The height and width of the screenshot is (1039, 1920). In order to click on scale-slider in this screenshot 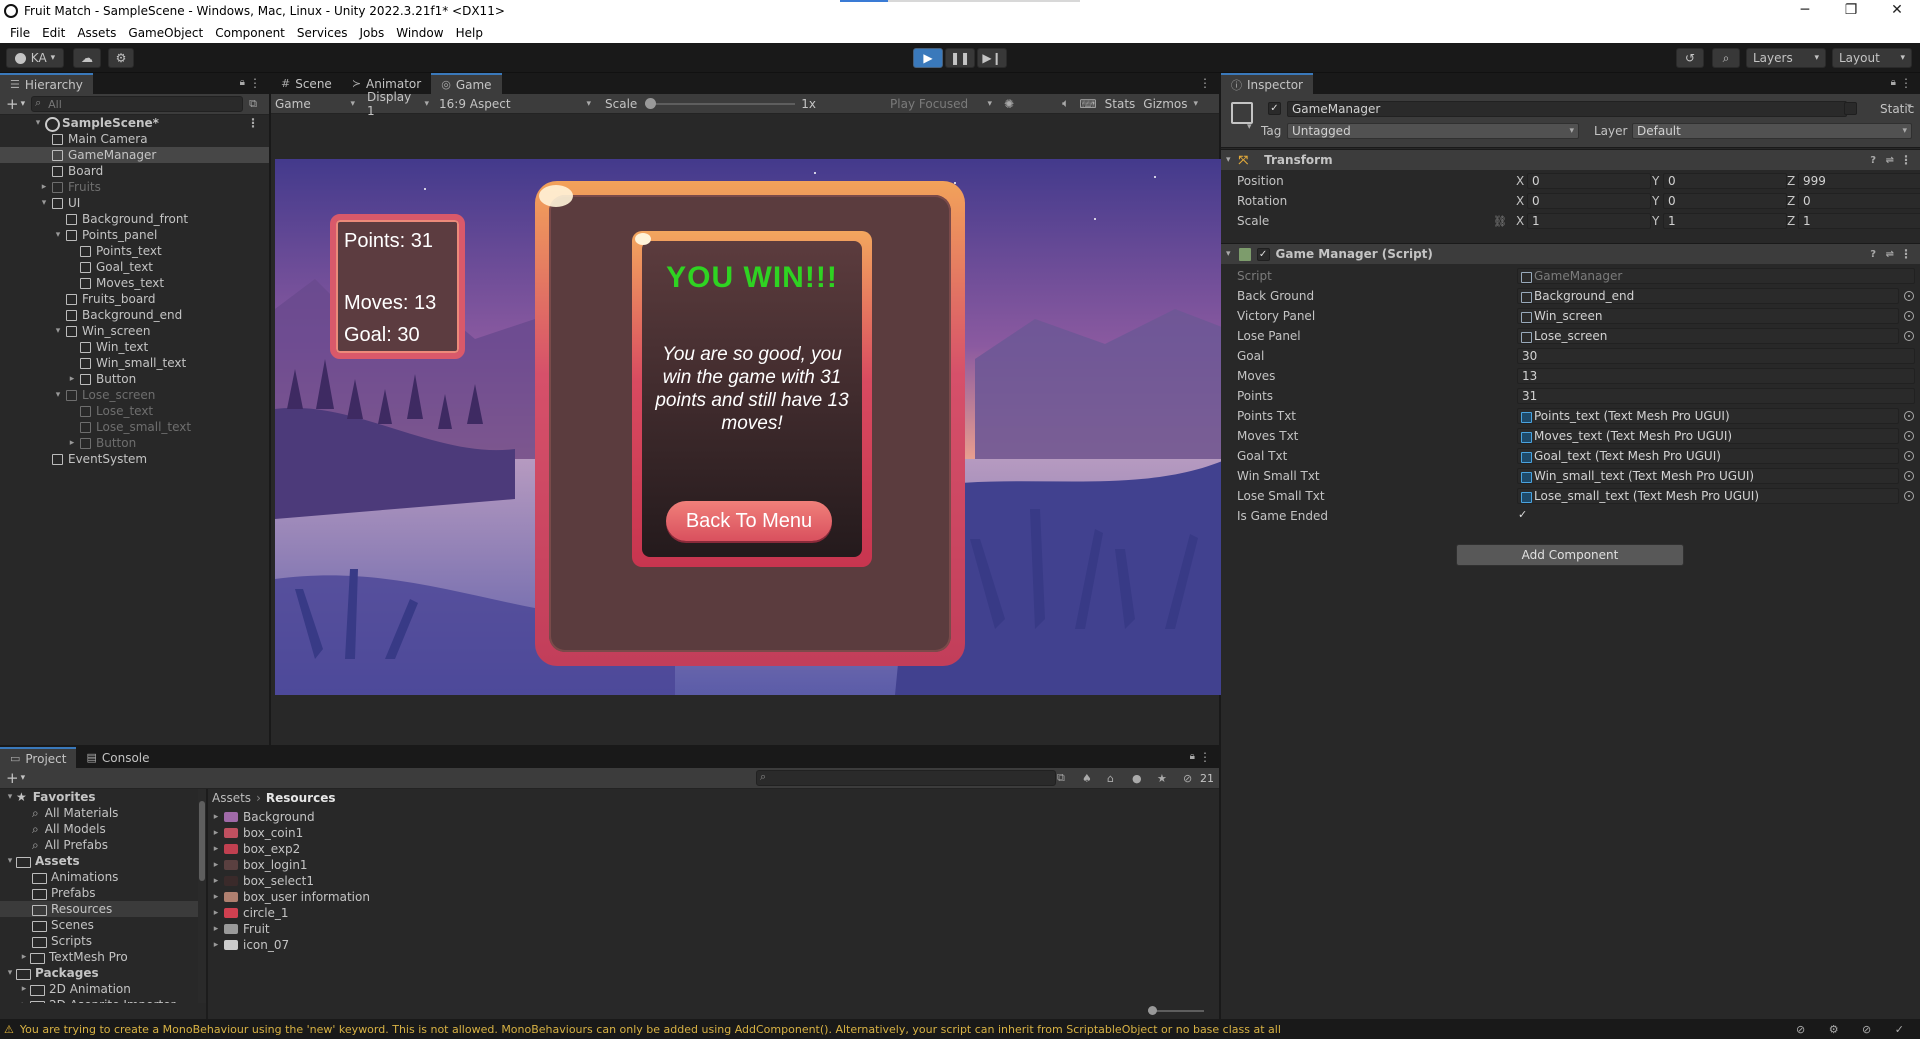, I will do `click(720, 104)`.